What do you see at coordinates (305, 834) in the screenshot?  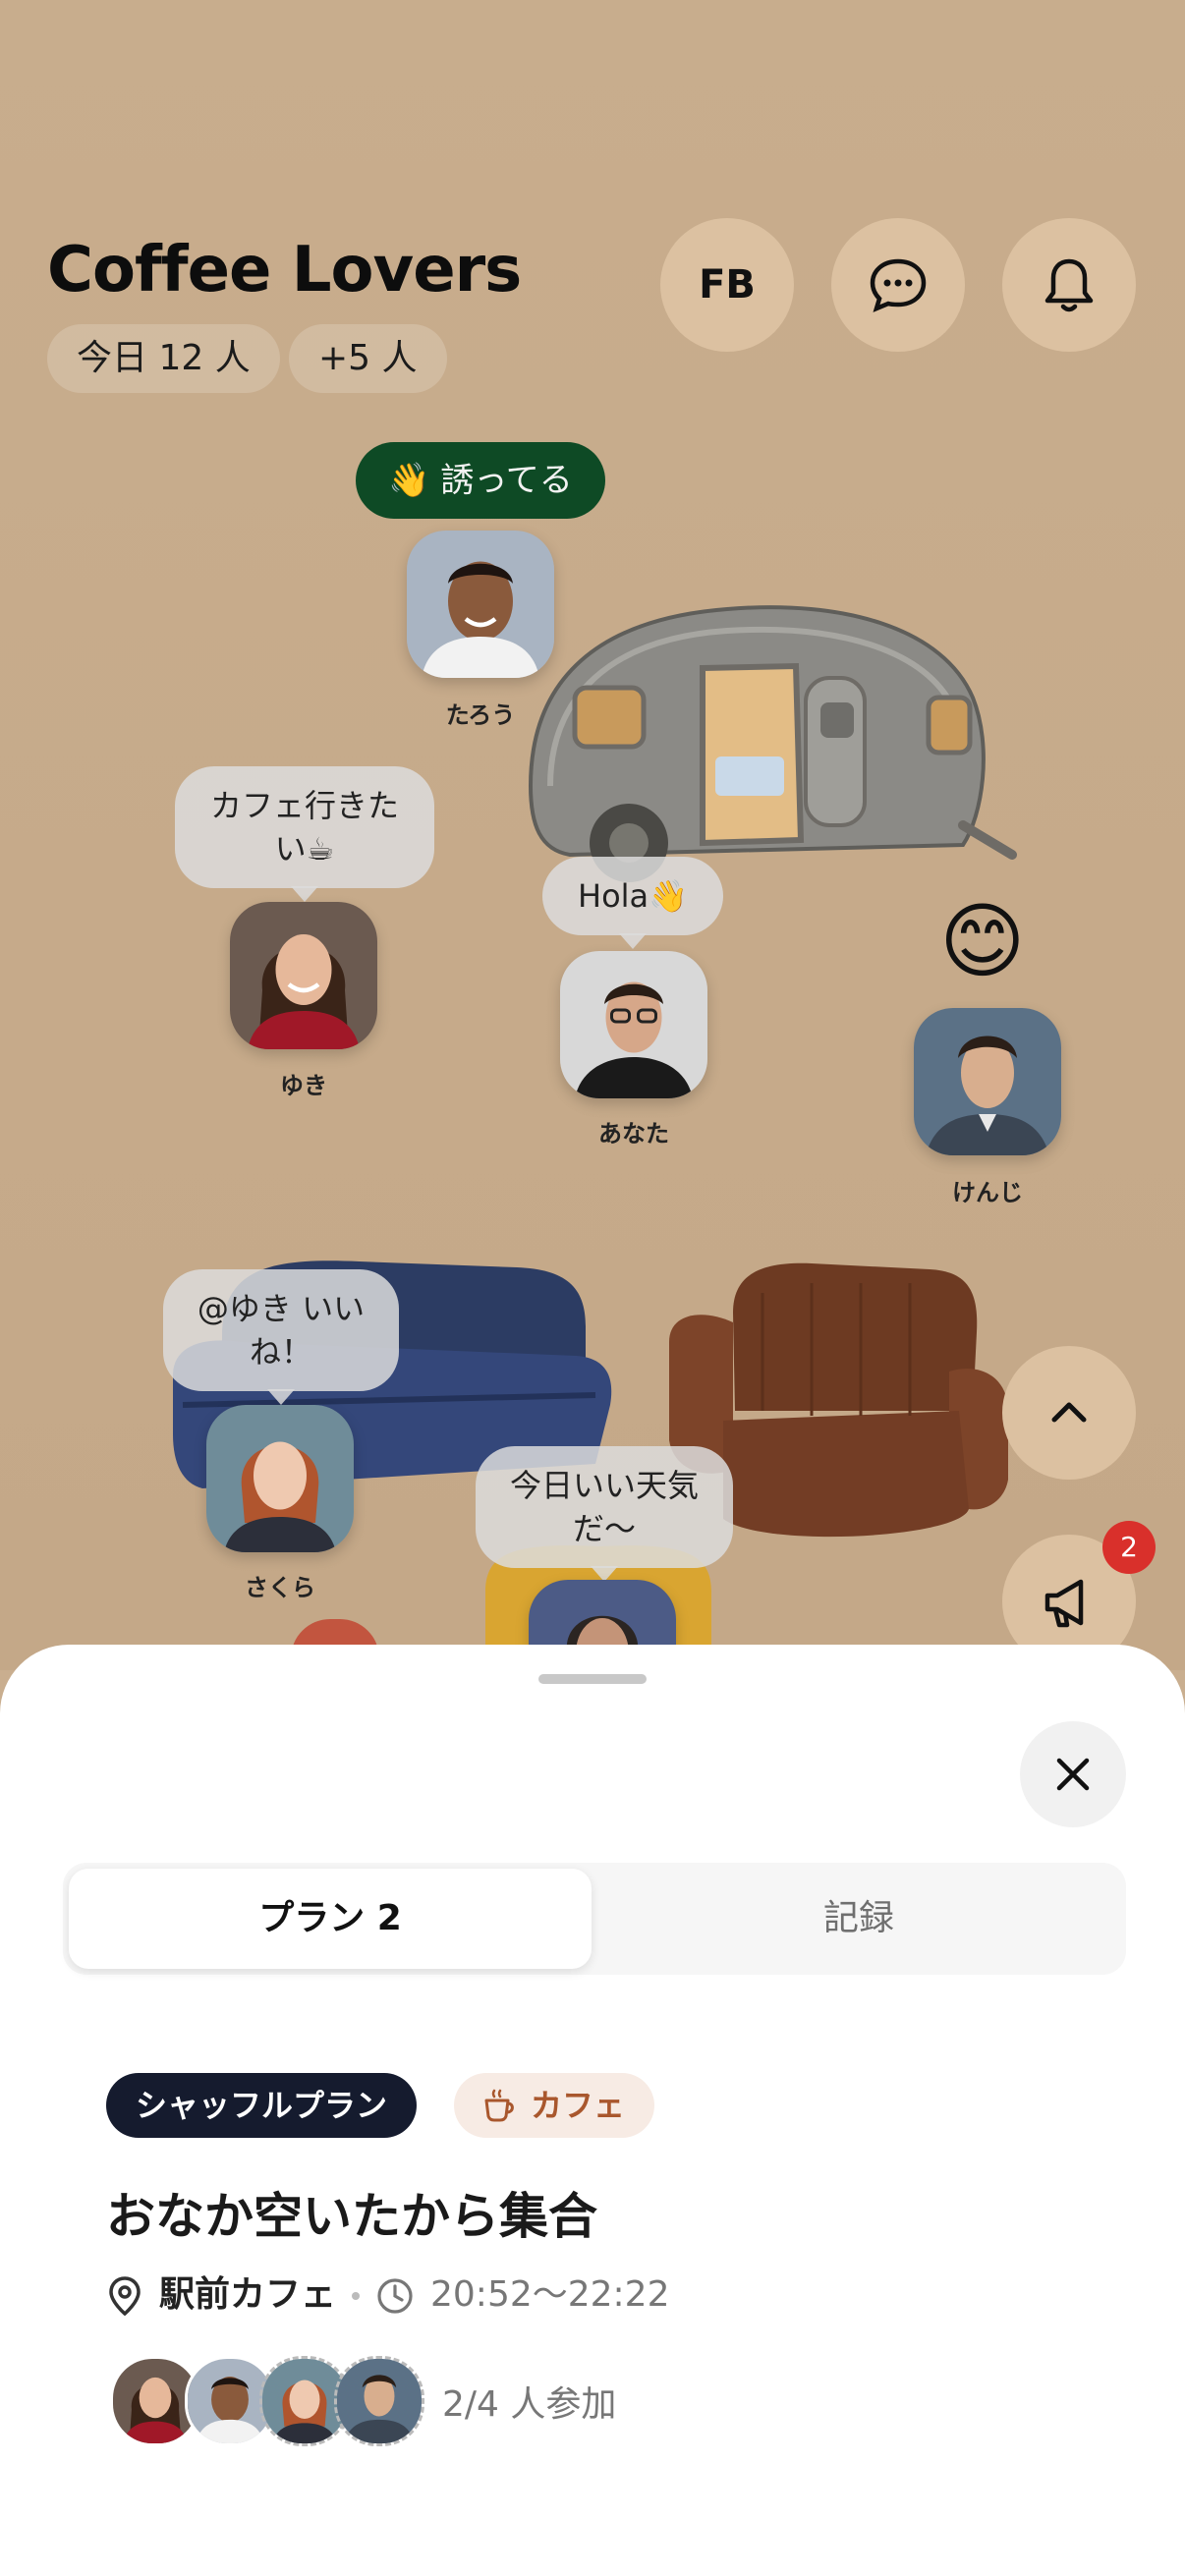 I see `message-bubble: カフェ行きたい☕` at bounding box center [305, 834].